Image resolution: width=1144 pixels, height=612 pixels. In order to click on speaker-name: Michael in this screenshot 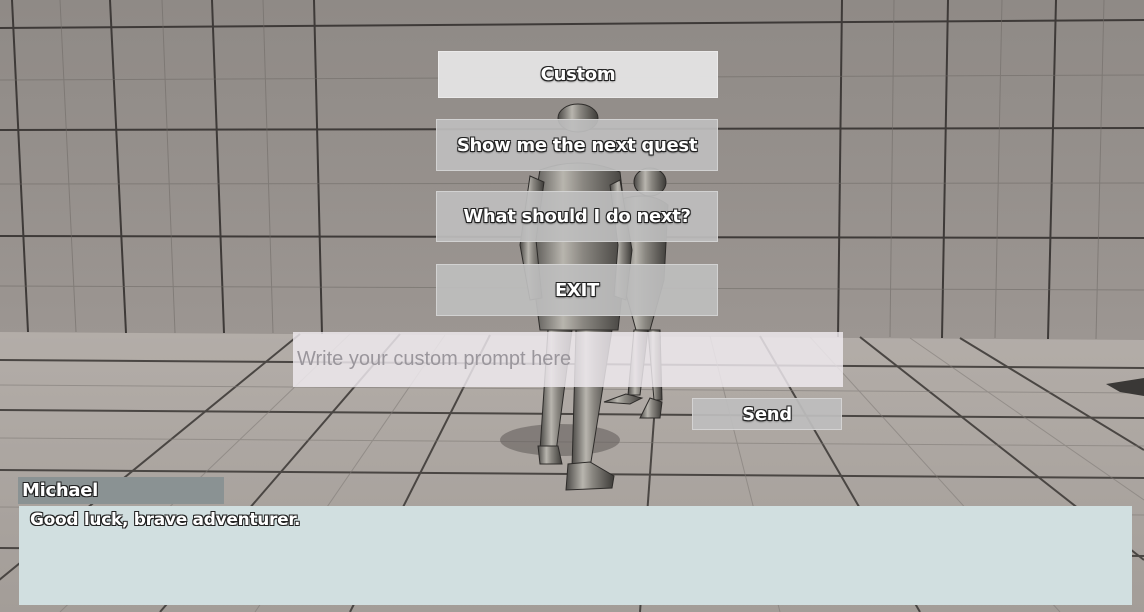, I will do `click(60, 490)`.